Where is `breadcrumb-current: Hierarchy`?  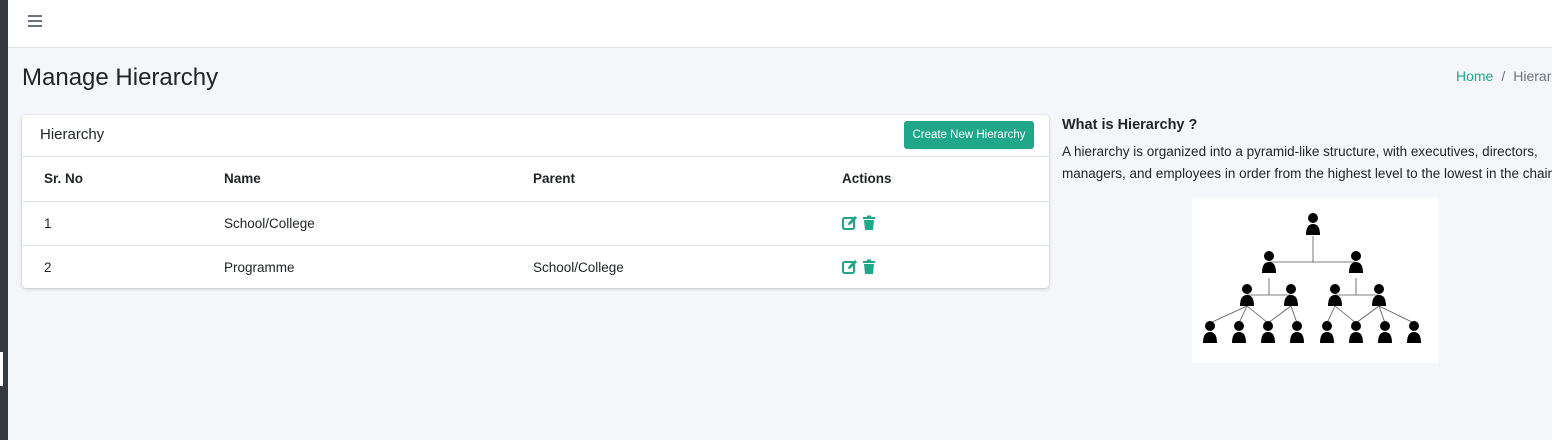 breadcrumb-current: Hierarchy is located at coordinates (1532, 76).